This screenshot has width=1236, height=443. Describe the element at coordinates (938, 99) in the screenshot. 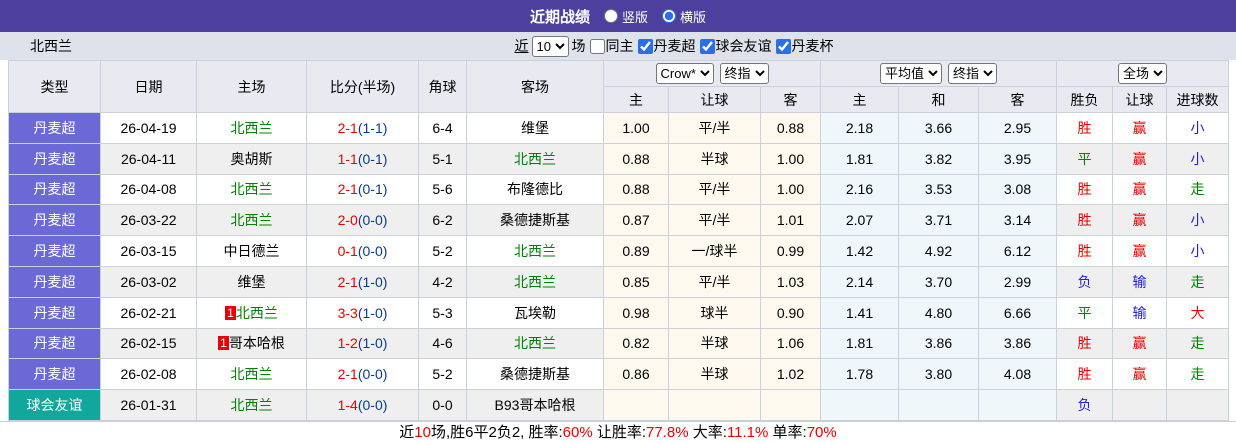

I see `subheader-eu-draw: 和` at that location.